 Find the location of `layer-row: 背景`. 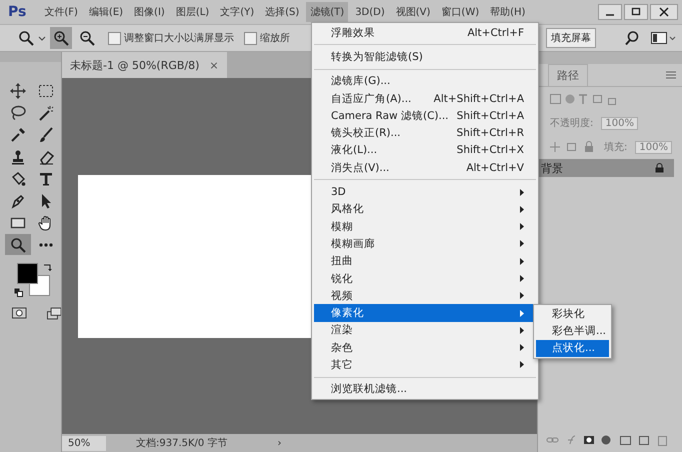

layer-row: 背景 is located at coordinates (606, 168).